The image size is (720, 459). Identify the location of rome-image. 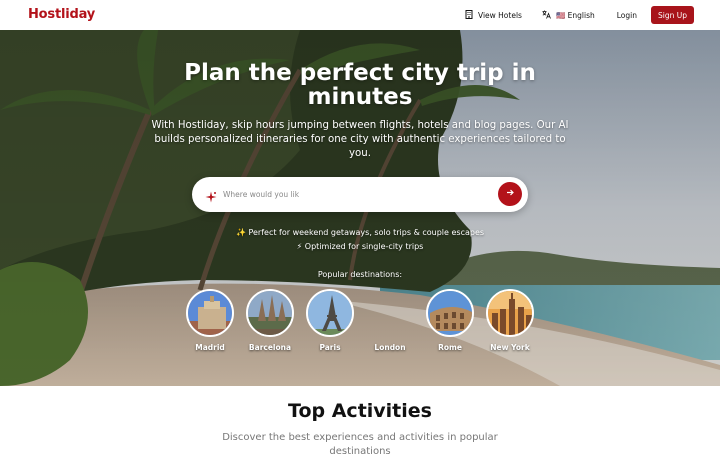
(450, 313).